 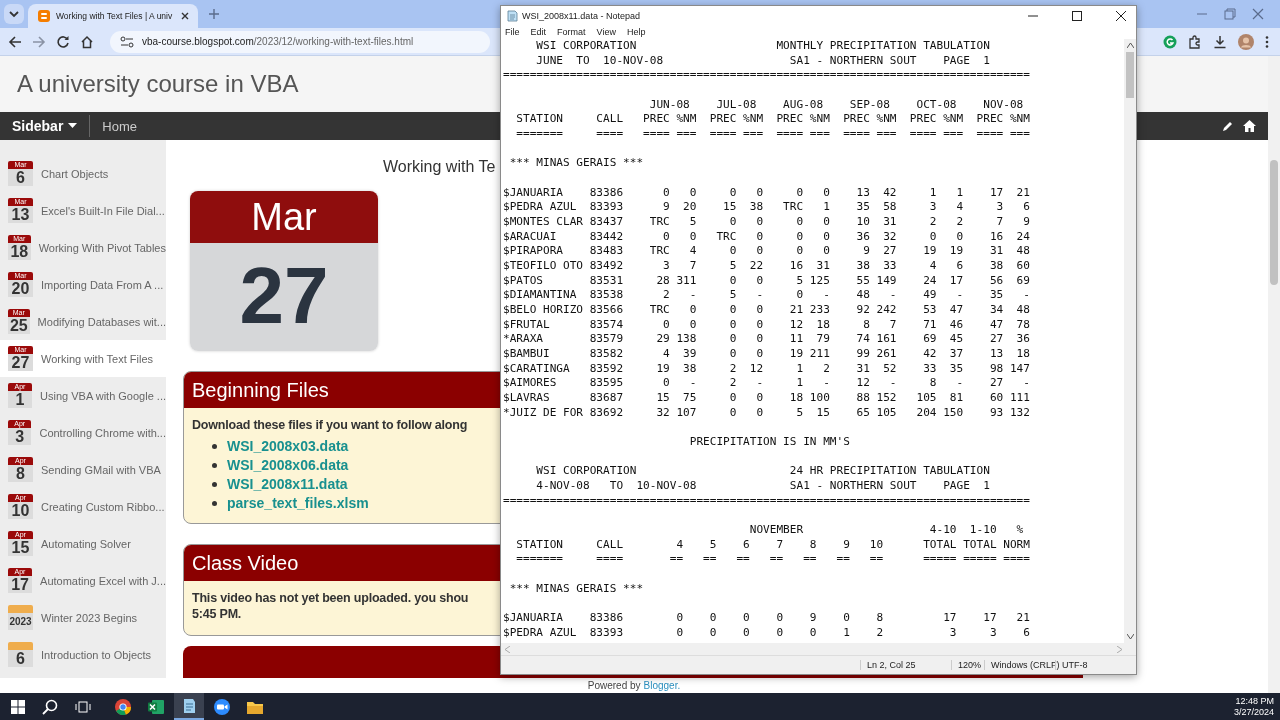 I want to click on new-tab-icon, so click(x=214, y=14).